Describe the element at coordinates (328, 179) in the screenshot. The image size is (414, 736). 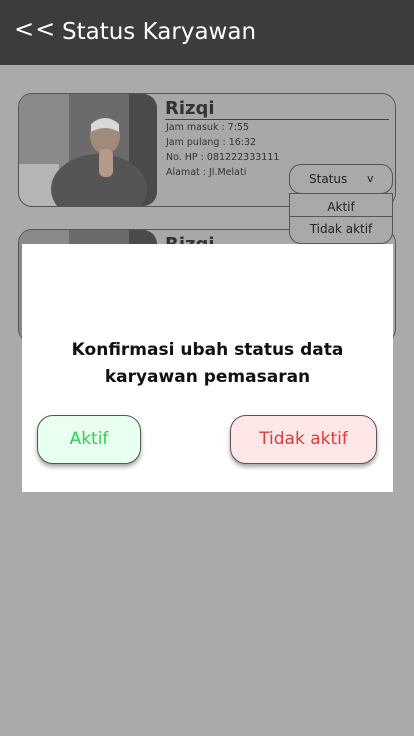
I see `status-dropdown-label: Status` at that location.